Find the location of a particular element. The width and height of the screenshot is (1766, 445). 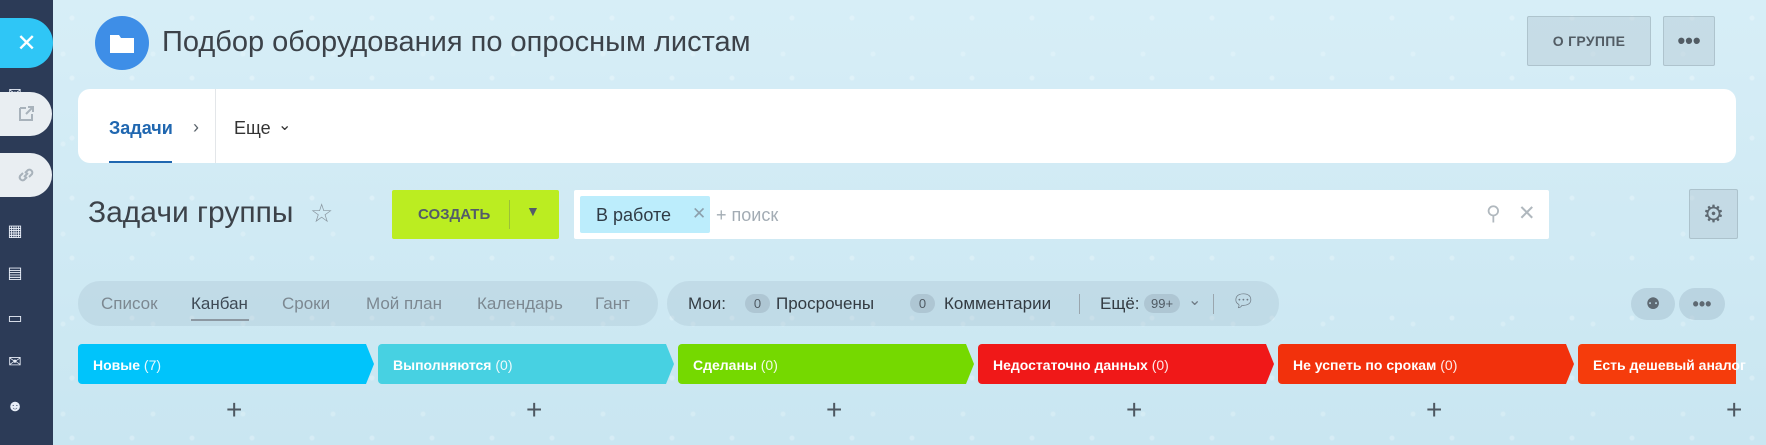

kanban-more-button: ••• is located at coordinates (1702, 304).